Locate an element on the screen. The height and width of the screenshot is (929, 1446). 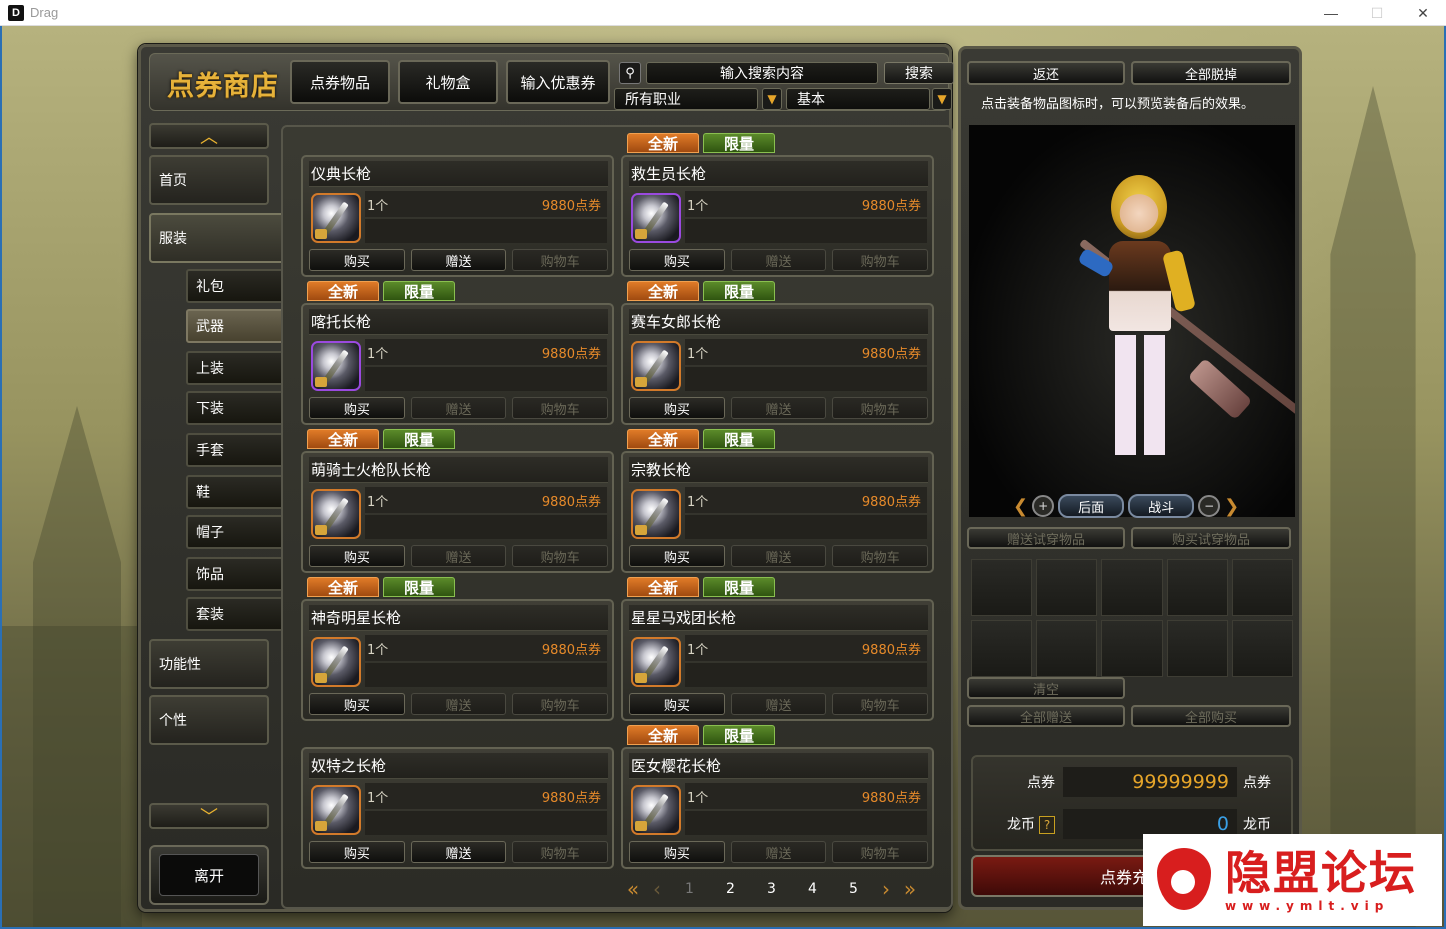
nav-functional: 功能性 is located at coordinates (209, 664).